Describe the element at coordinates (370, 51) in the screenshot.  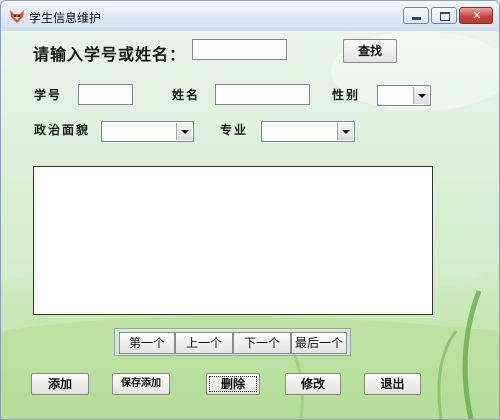
I see `find-button: 查找` at that location.